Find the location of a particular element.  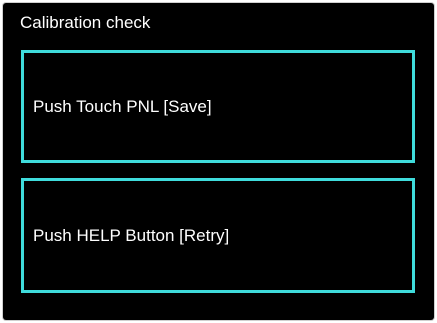

retry-option-label: Push HELP Button [Retry] is located at coordinates (131, 235).